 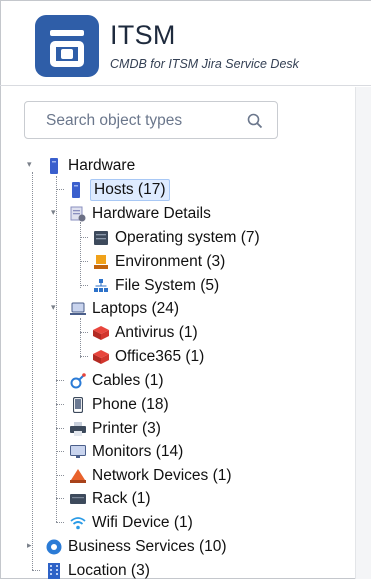 What do you see at coordinates (67, 46) in the screenshot?
I see `itsm-logo-icon` at bounding box center [67, 46].